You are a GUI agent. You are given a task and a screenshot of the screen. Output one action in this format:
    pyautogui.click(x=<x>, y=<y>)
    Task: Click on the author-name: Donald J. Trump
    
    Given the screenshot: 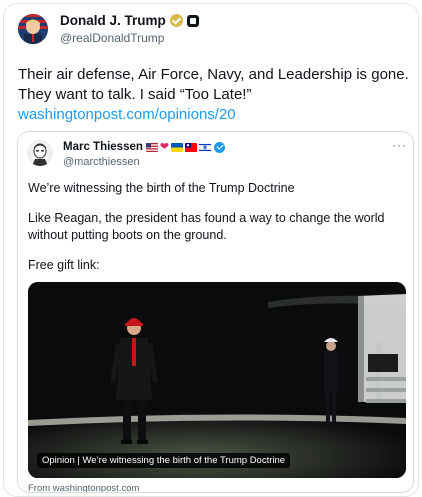 What is the action you would take?
    pyautogui.click(x=113, y=20)
    